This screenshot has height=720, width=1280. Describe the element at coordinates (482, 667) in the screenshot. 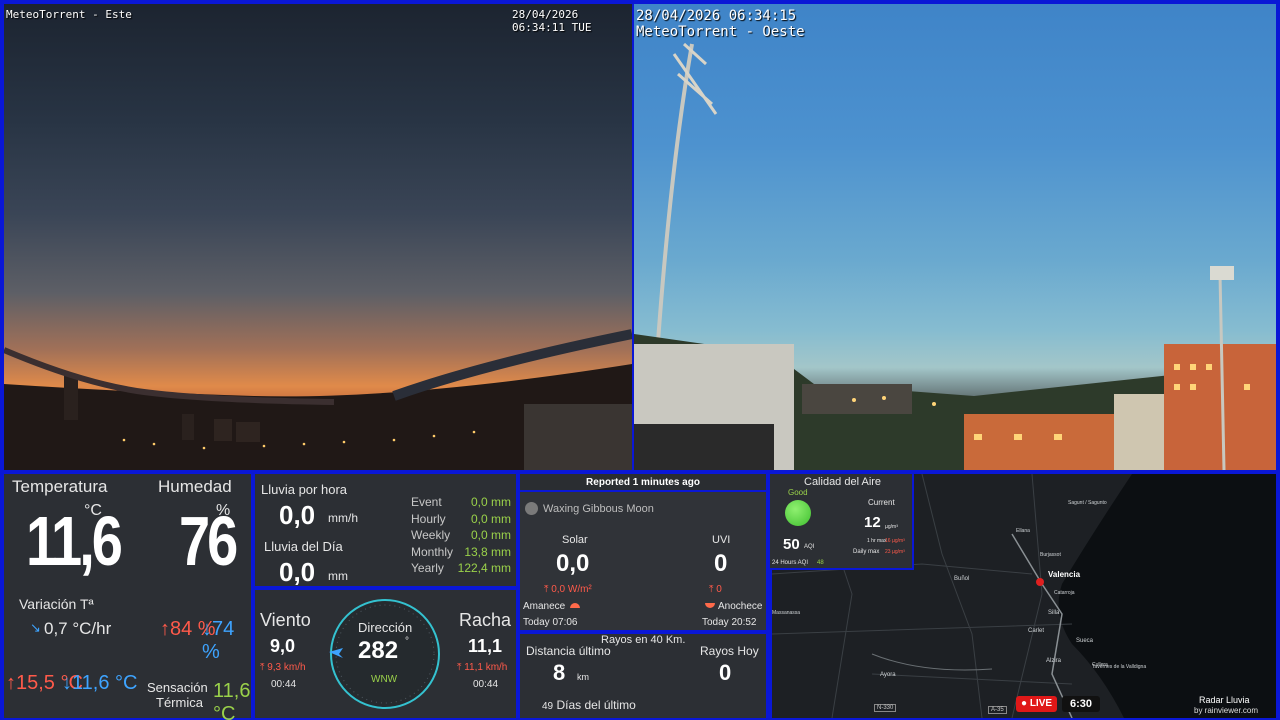

I see `gust-max: ⤒ 11,1 km/h` at that location.